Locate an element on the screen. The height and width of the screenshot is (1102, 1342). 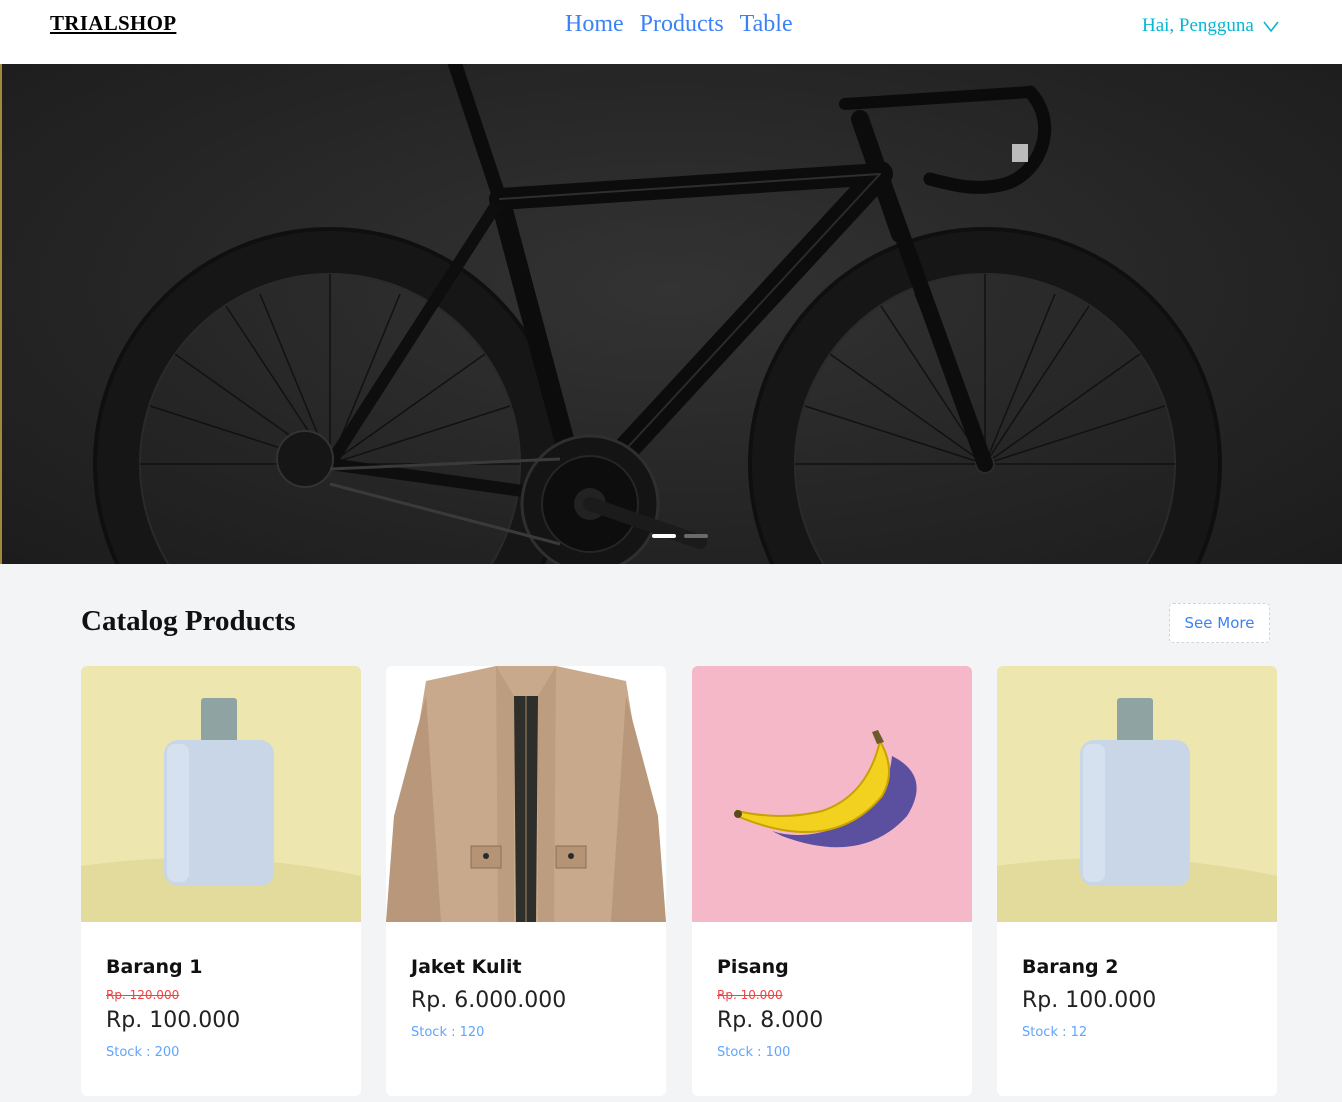
product-card: Pisang Rp. 10.000 Rp. 8.000 Stock : 100 is located at coordinates (832, 881).